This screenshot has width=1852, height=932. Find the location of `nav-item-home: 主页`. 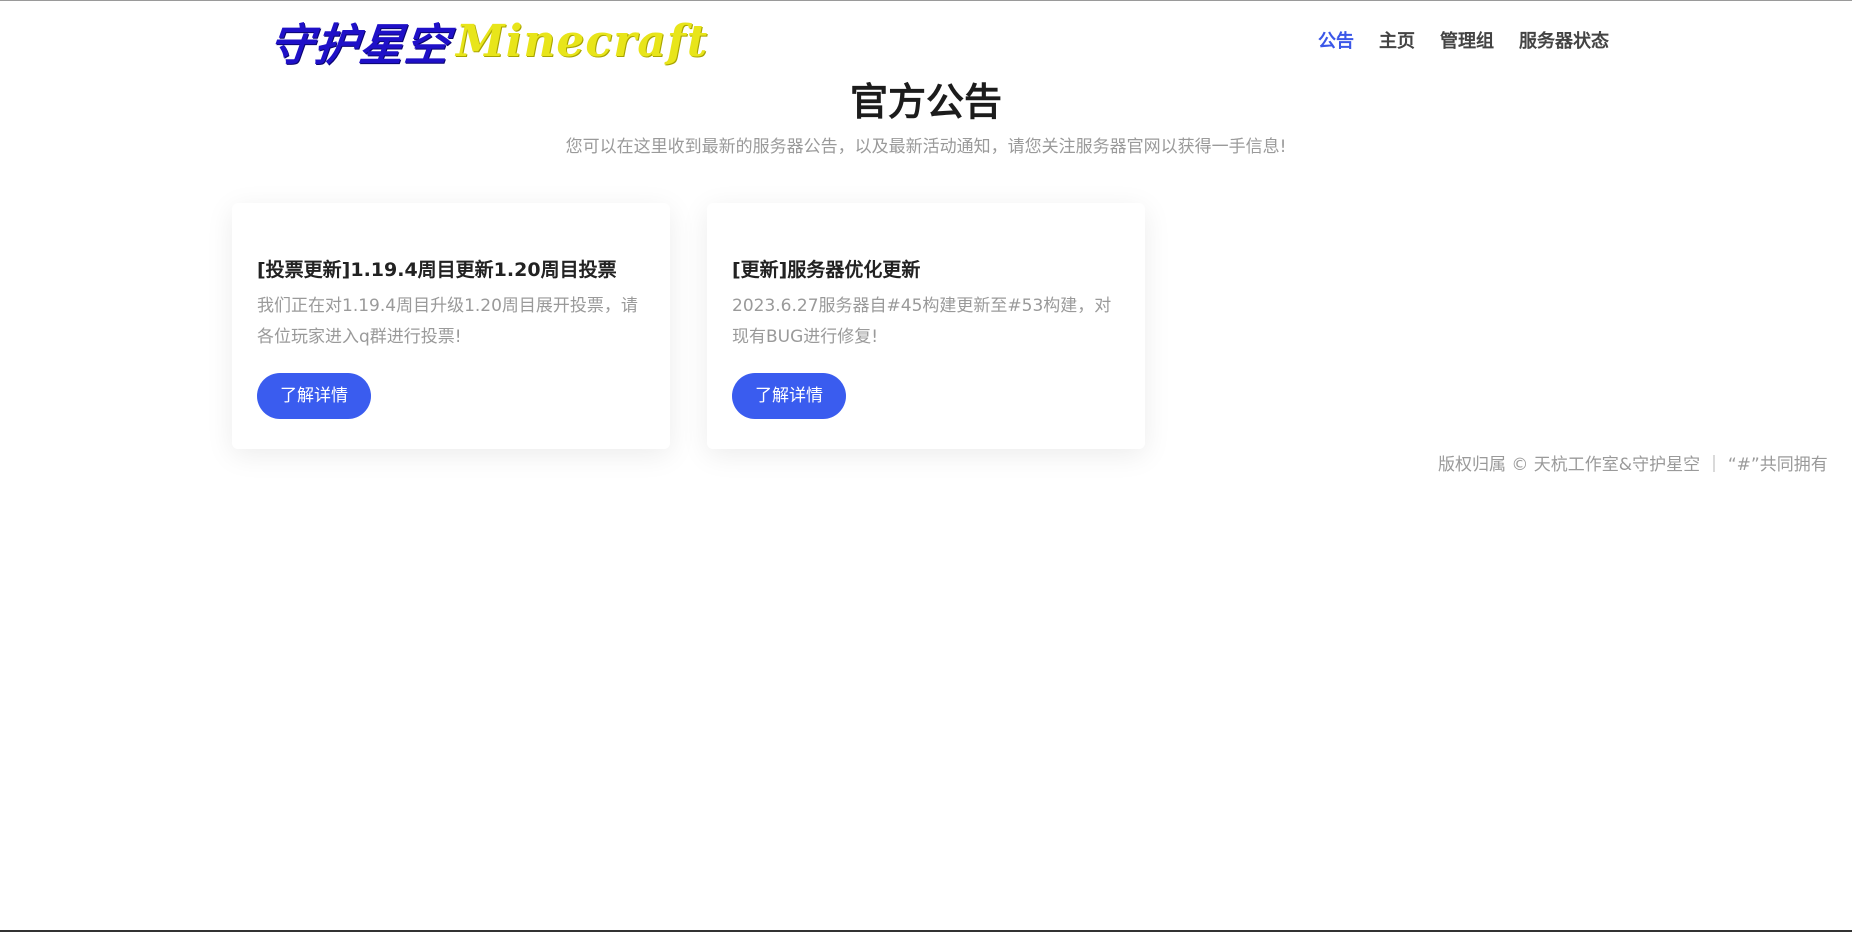

nav-item-home: 主页 is located at coordinates (1397, 40).